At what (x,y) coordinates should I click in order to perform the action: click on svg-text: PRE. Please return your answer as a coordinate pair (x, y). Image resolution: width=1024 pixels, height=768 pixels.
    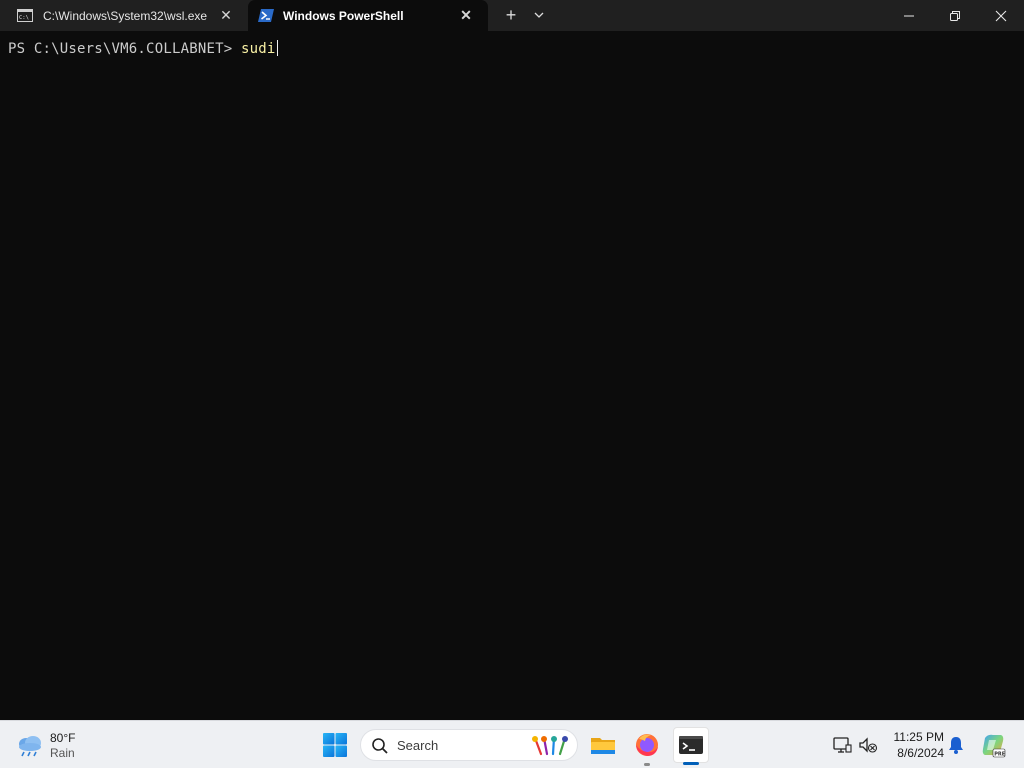
    Looking at the image, I should click on (1000, 754).